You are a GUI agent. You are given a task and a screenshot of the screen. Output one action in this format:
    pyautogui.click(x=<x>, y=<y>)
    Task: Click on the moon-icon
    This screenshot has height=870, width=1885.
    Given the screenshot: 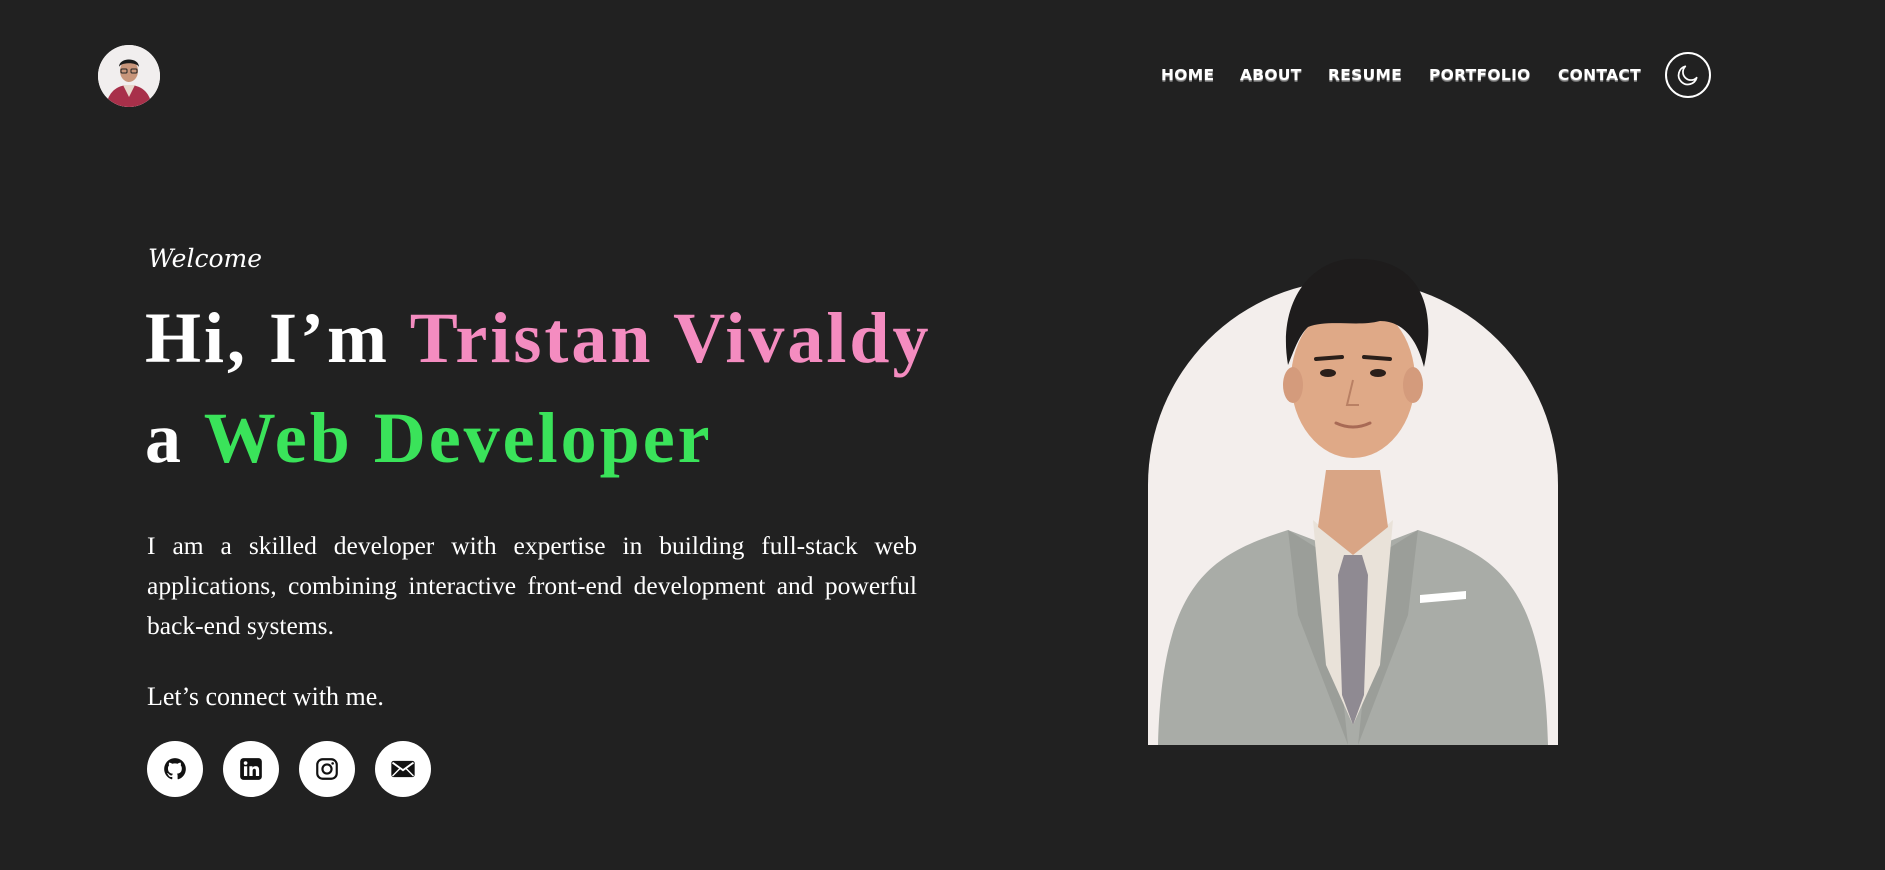 What is the action you would take?
    pyautogui.click(x=1687, y=75)
    